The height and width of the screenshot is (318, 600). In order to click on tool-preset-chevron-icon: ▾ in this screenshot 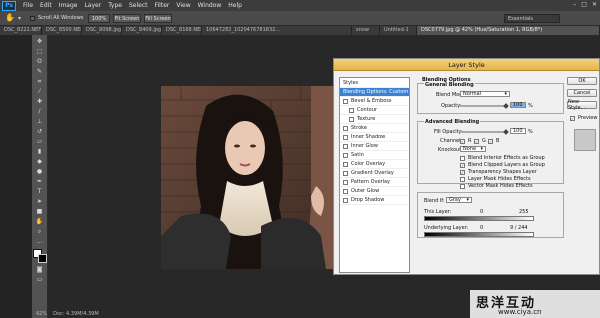, I will do `click(19, 18)`.